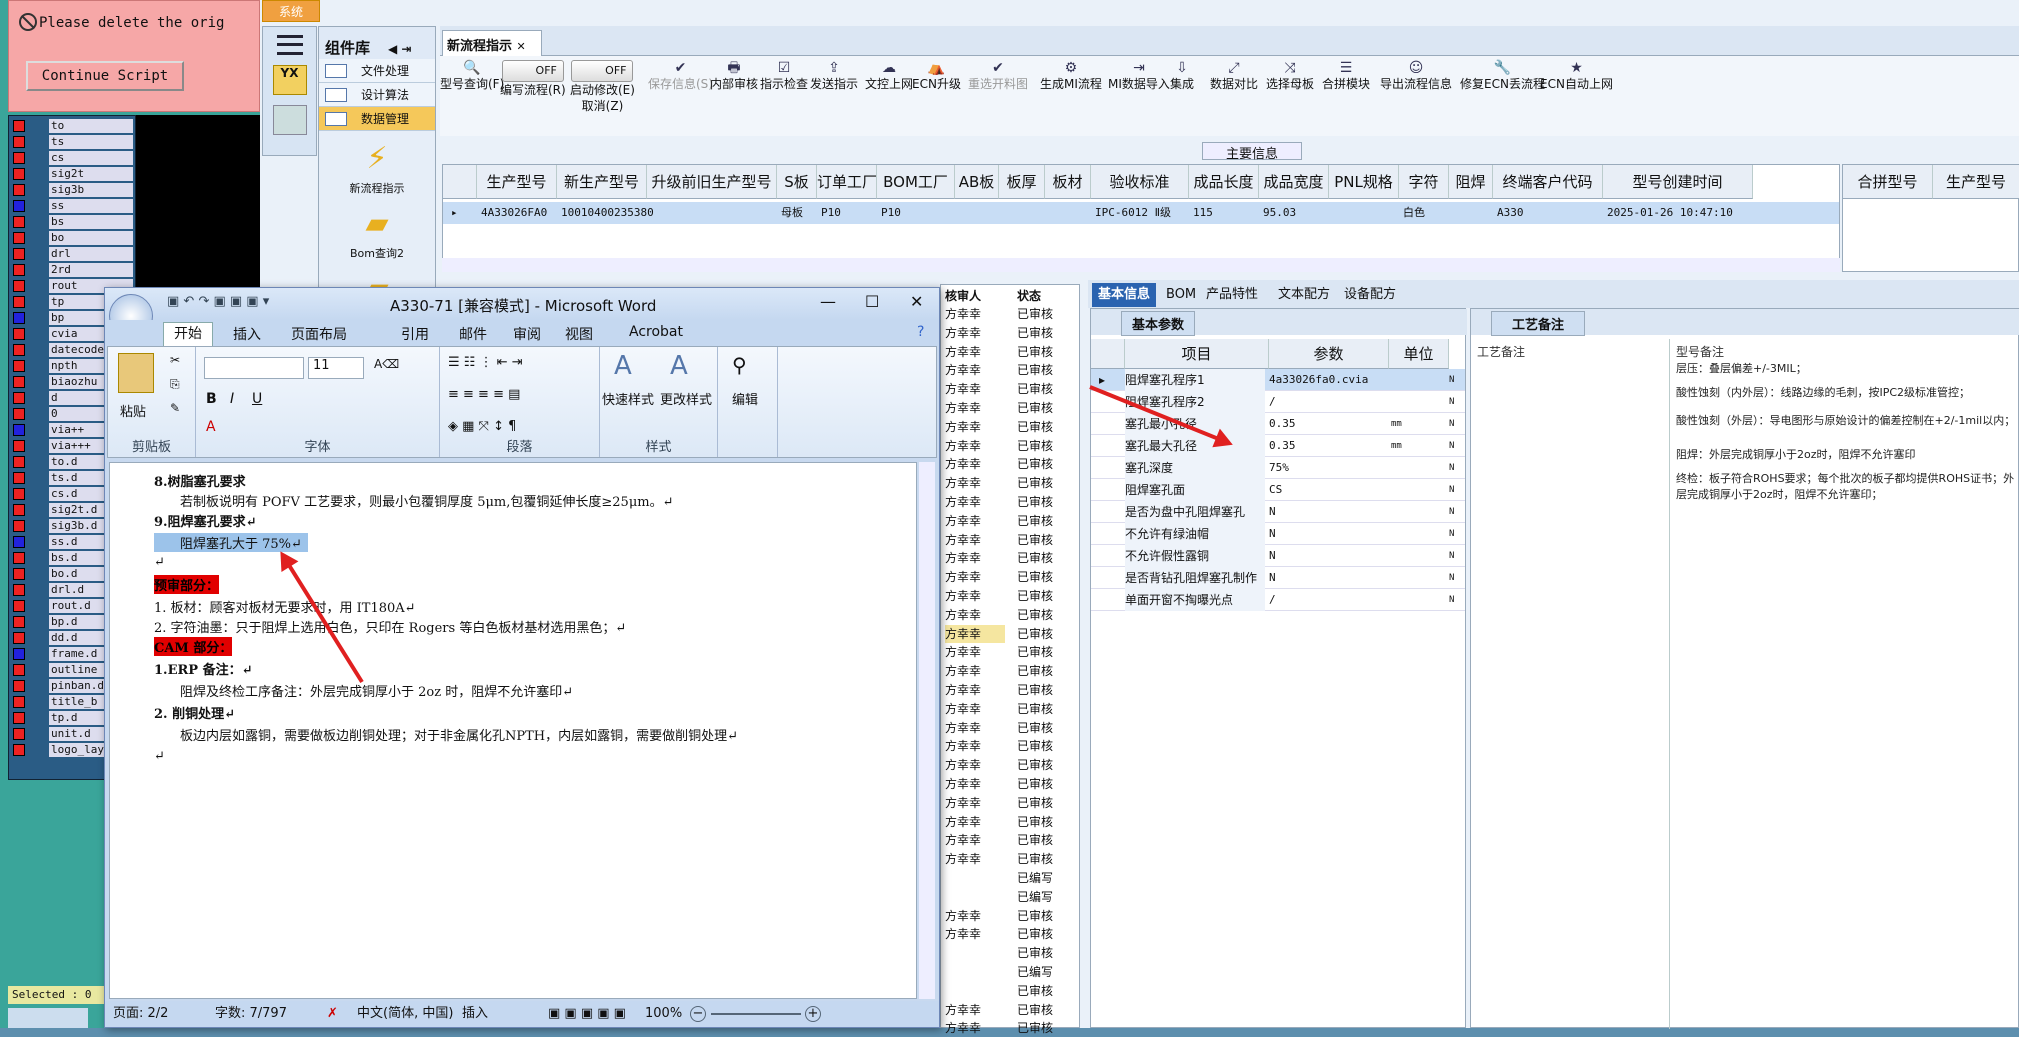 The image size is (2019, 1037). Describe the element at coordinates (1181, 295) in the screenshot. I see `tab-1: BOM` at that location.